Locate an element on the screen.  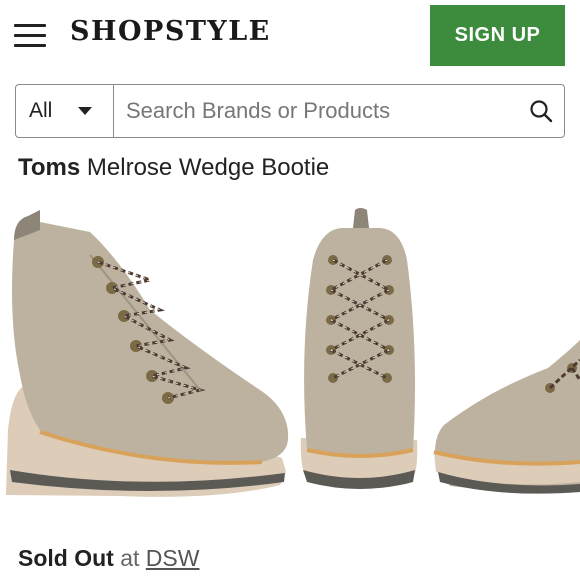
site-header: SHOPSTYLE SIGN UP is located at coordinates (290, 36).